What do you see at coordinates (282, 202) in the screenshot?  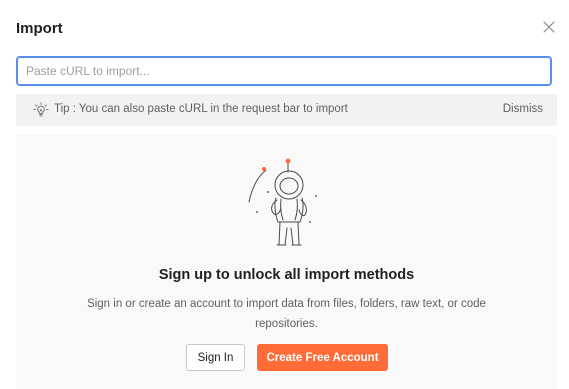 I see `astronaut-illustration` at bounding box center [282, 202].